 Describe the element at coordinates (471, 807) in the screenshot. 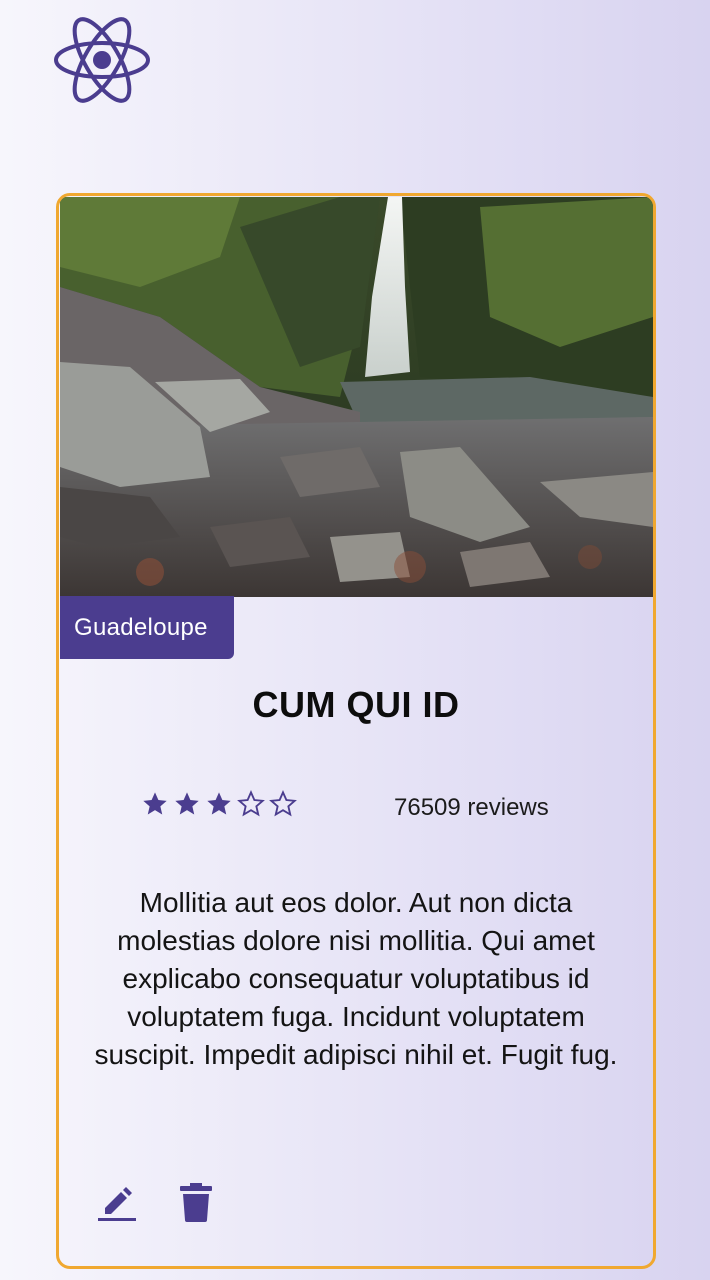

I see `review-count: 76509 reviews` at that location.